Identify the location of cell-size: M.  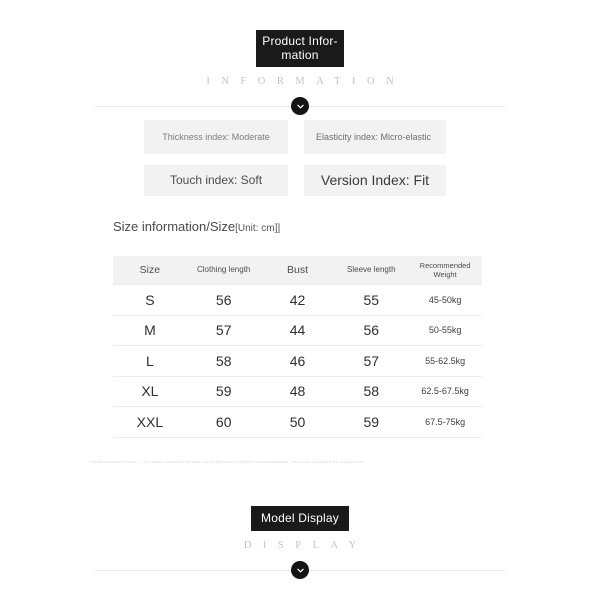
(150, 330).